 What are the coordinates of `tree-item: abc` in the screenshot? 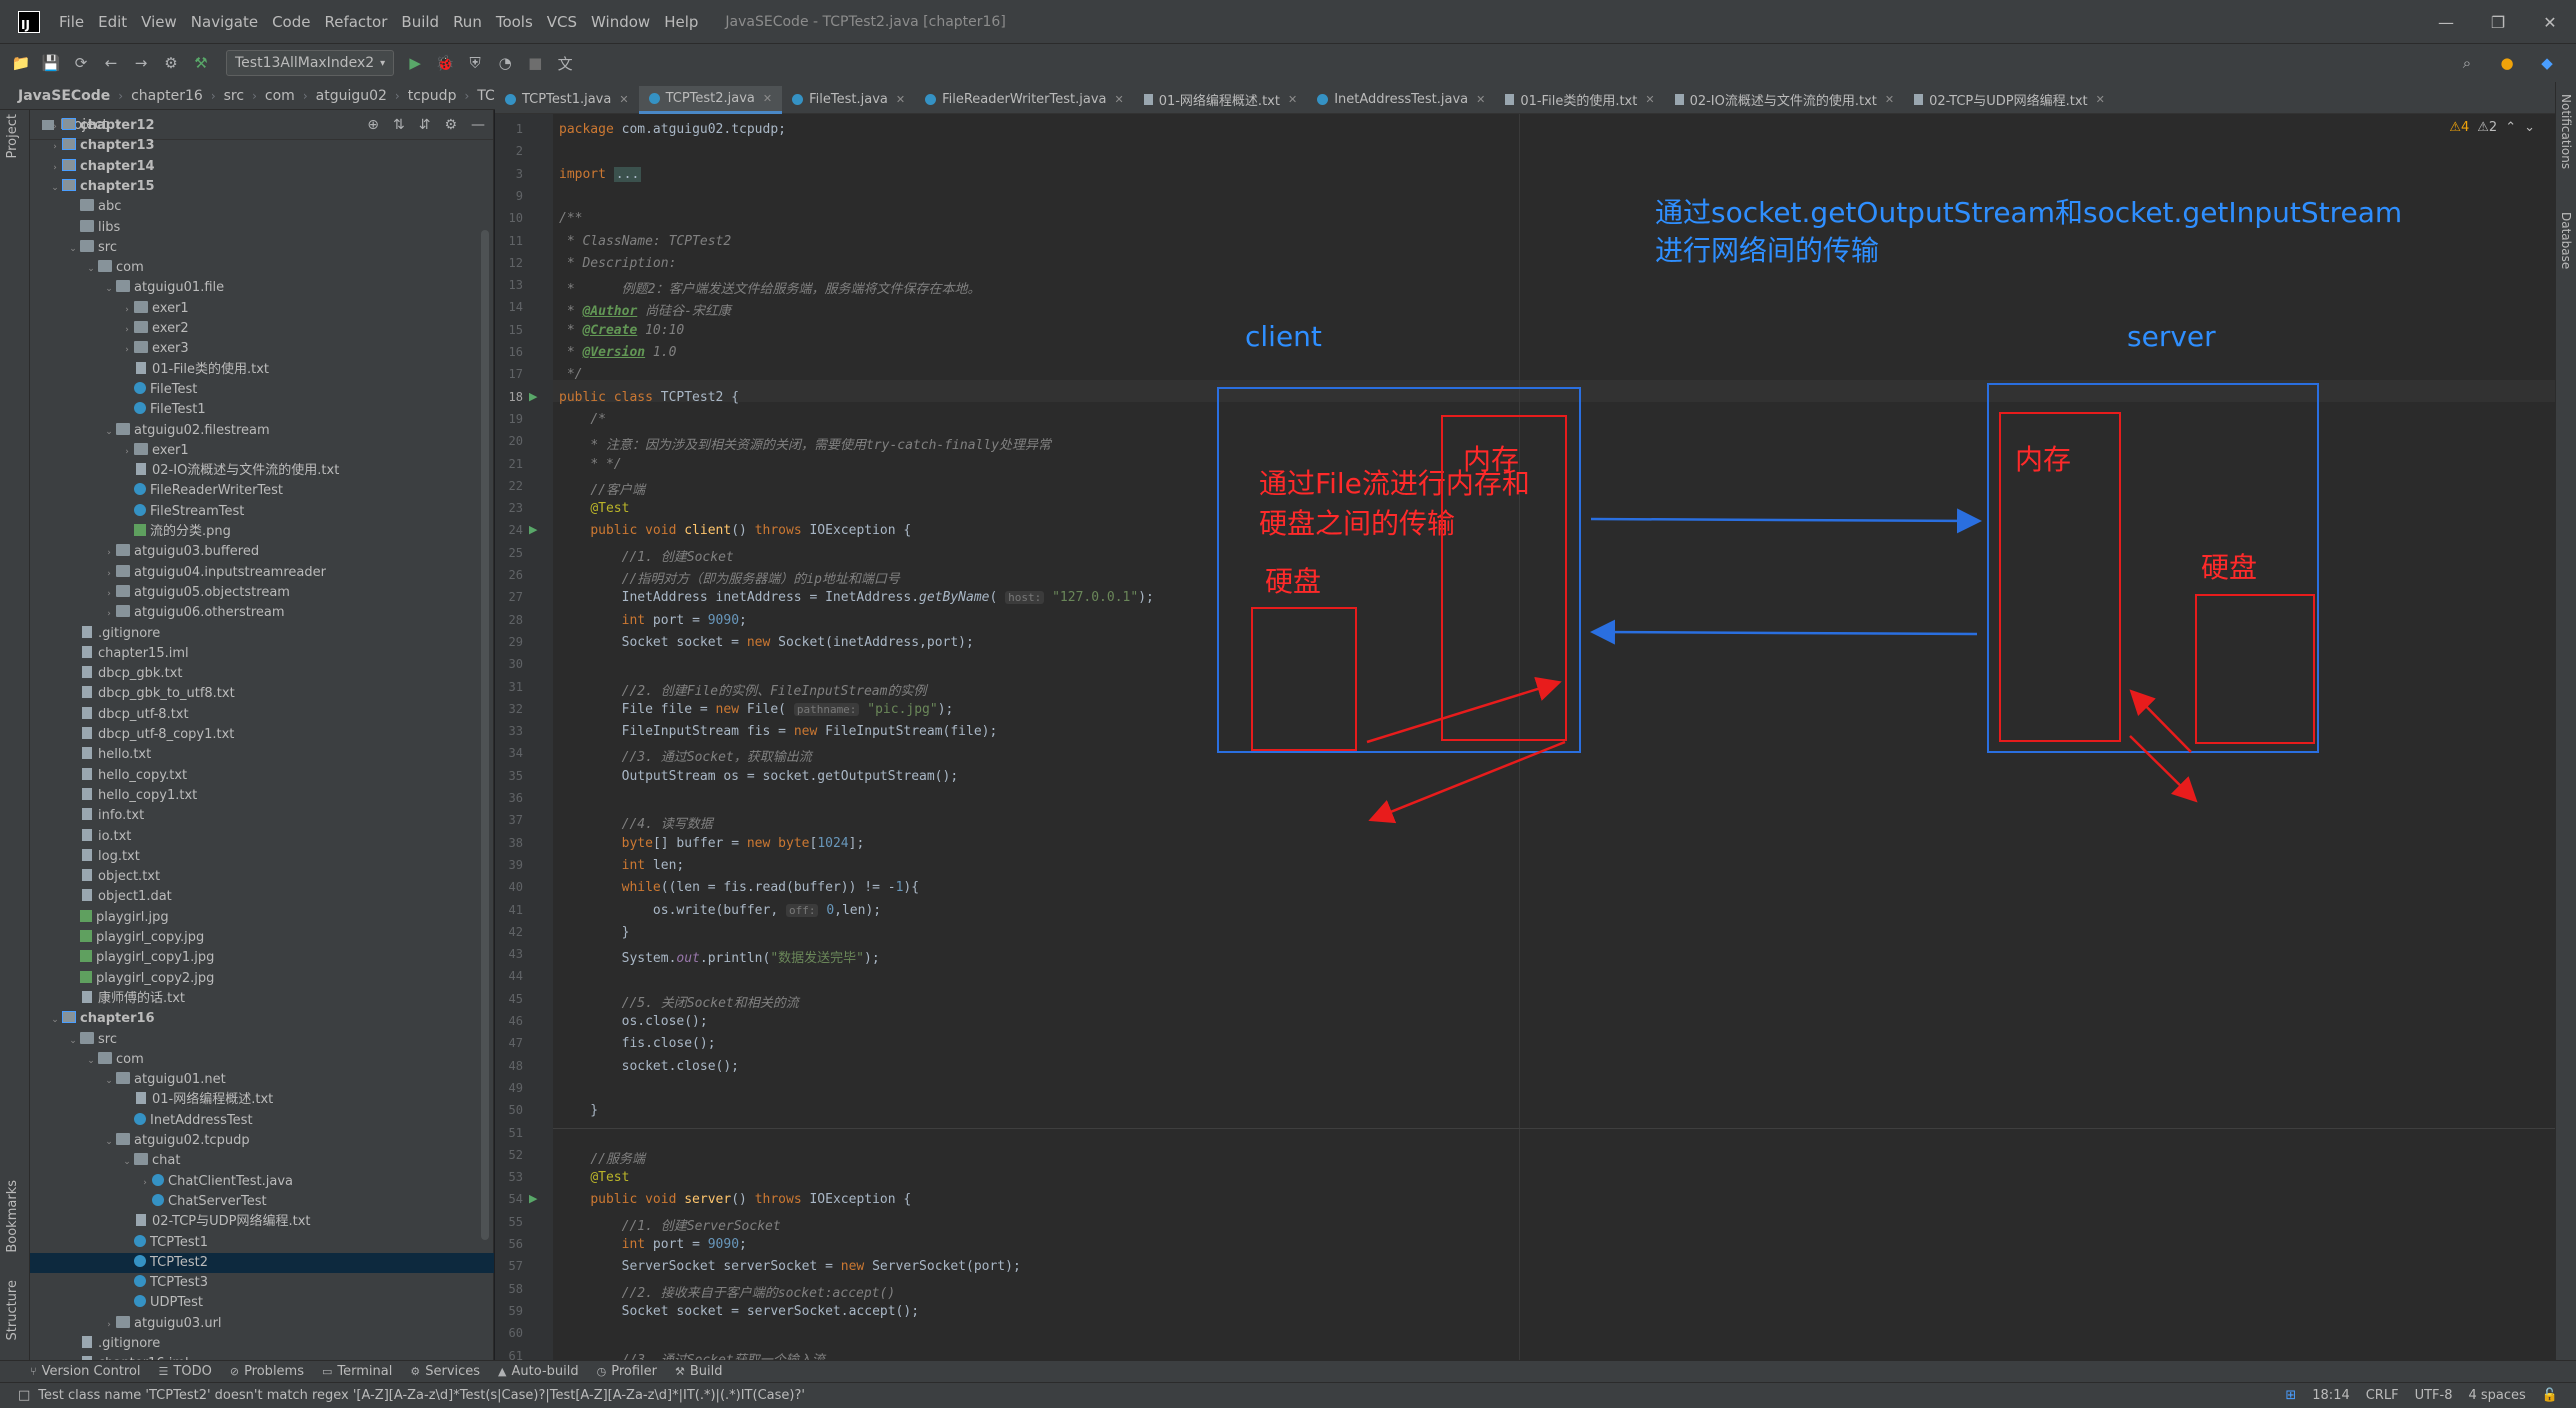 It's located at (262, 207).